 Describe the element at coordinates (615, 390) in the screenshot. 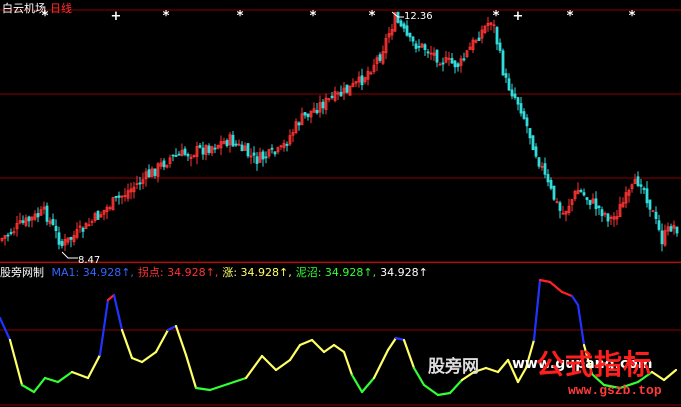

I see `watermark-url-2: www.gszb.top` at that location.